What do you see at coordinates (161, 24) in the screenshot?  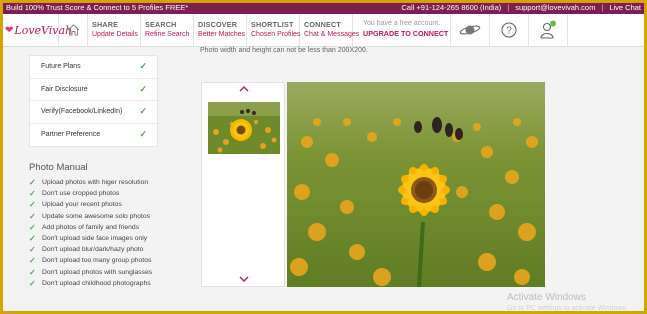 I see `nav-title: SEARCH` at bounding box center [161, 24].